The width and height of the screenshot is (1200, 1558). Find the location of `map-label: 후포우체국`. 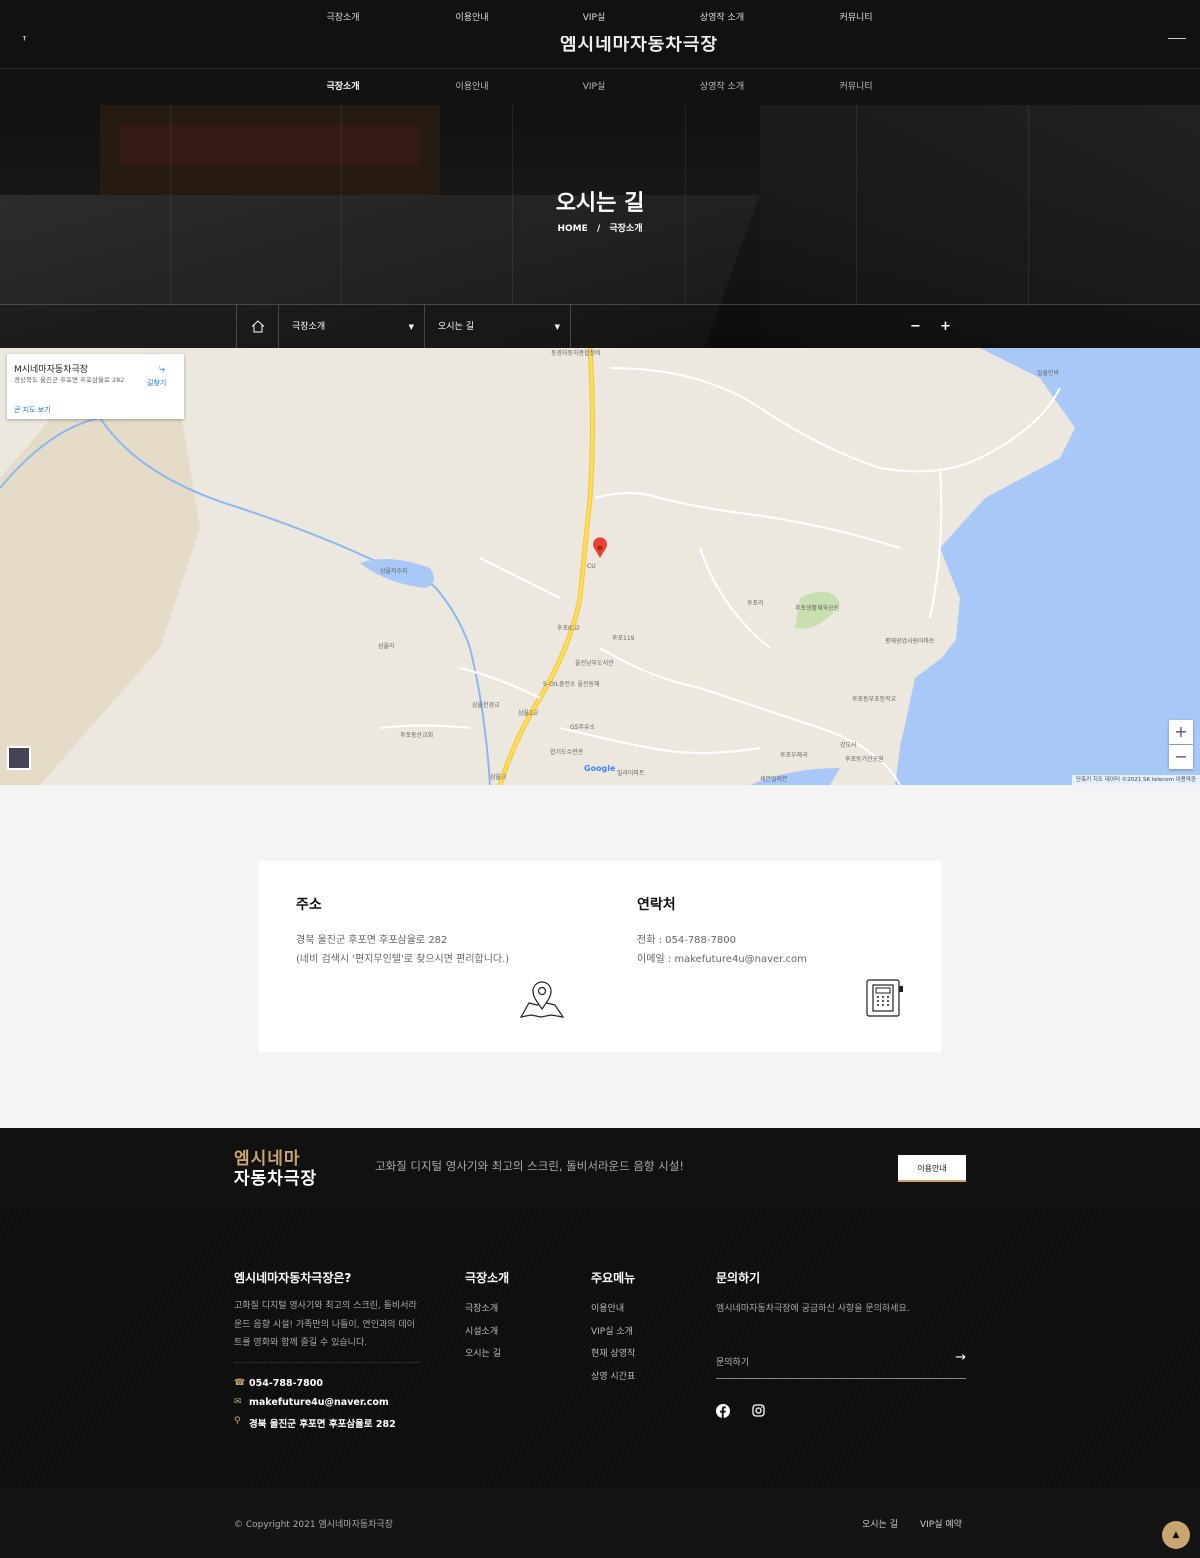

map-label: 후포우체국 is located at coordinates (794, 755).